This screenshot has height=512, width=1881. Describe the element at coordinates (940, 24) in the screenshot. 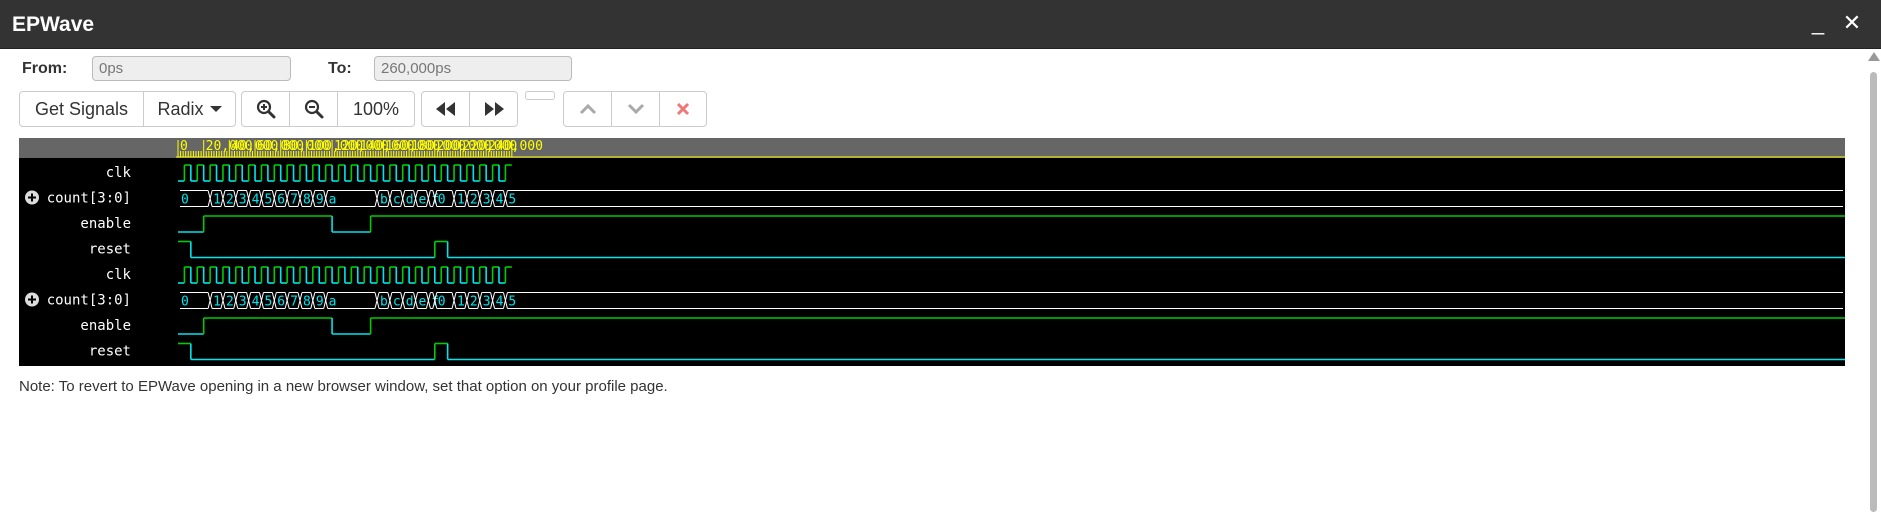

I see `title-bar: EPWave _ ✕` at that location.